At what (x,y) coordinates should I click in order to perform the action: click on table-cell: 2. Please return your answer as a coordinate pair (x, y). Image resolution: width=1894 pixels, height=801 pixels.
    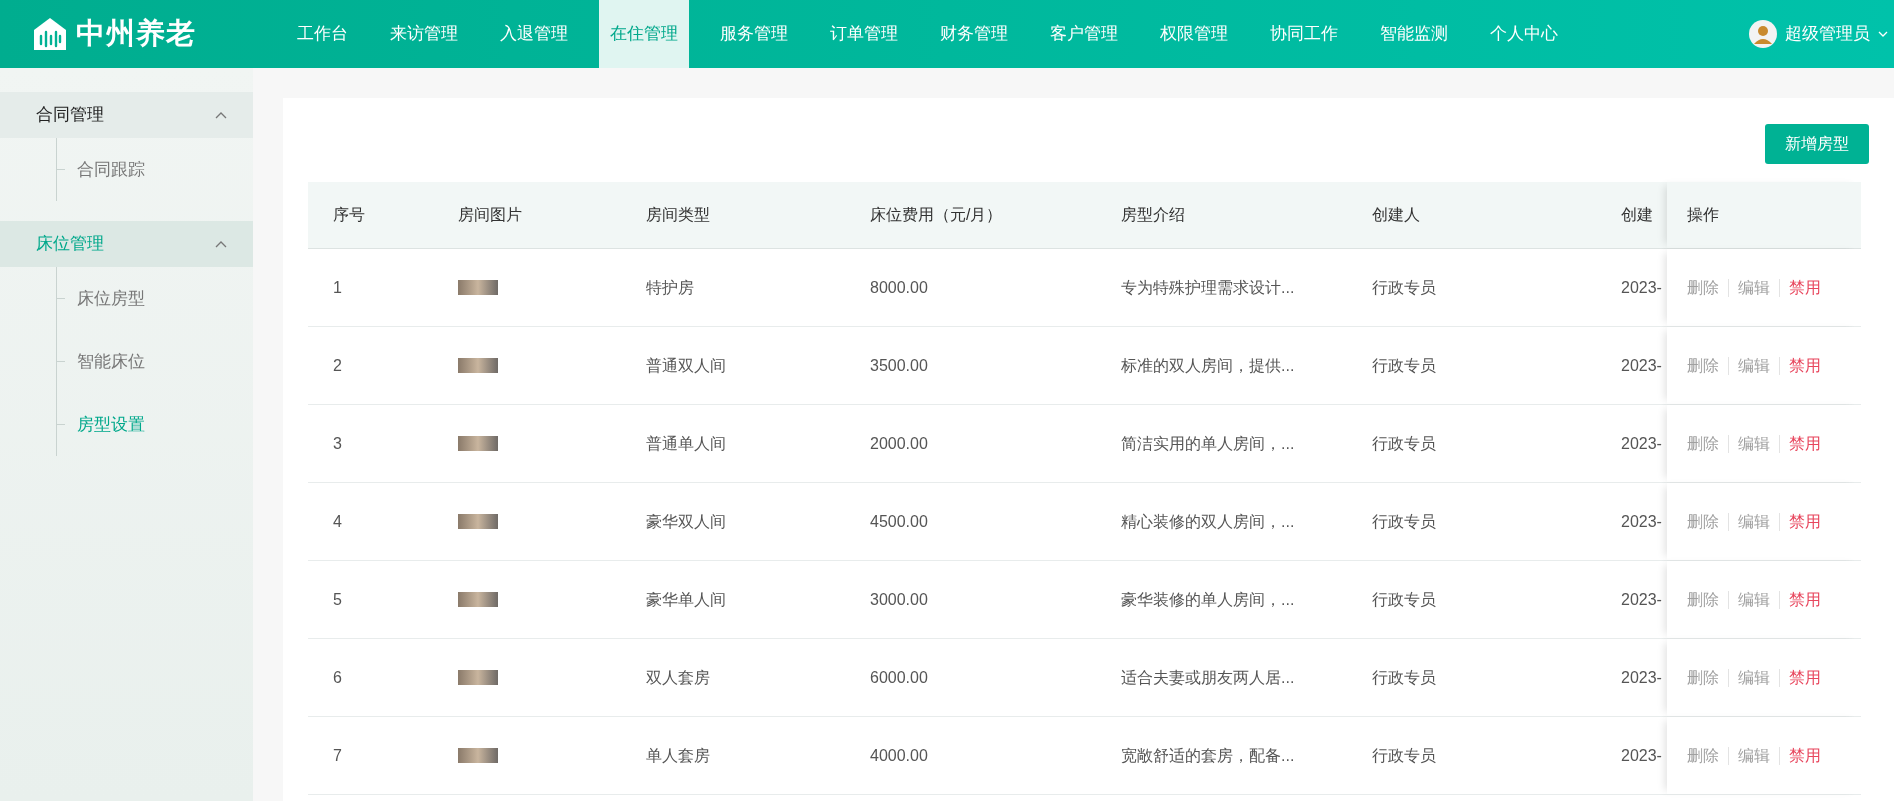
    Looking at the image, I should click on (337, 365).